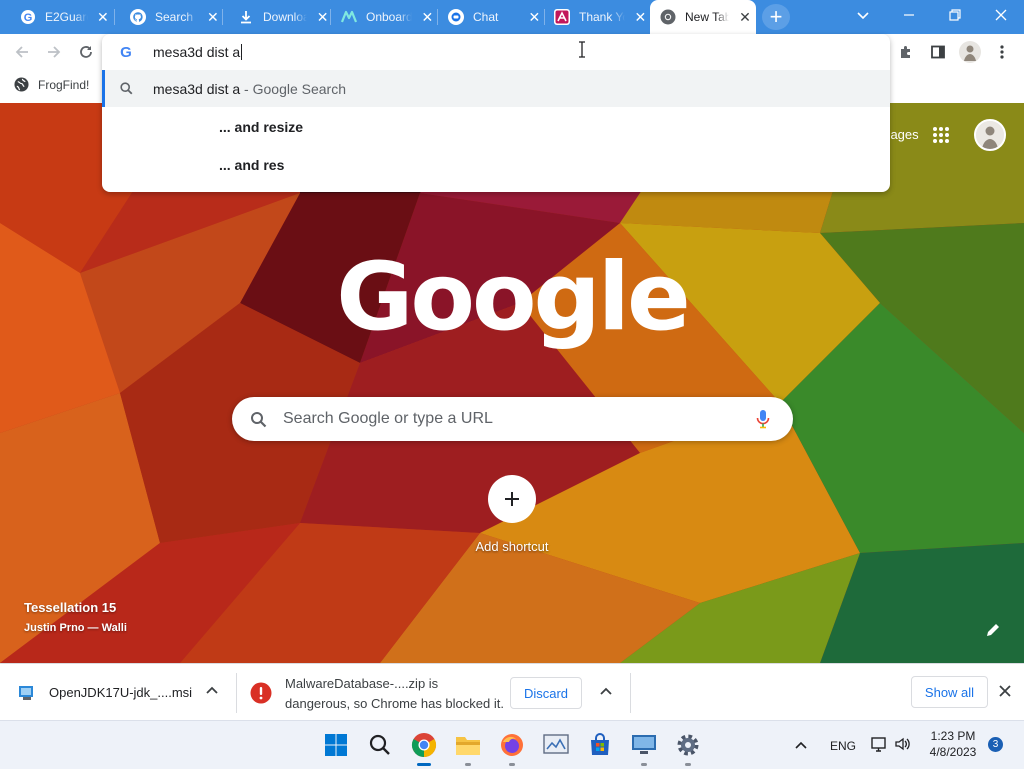 The width and height of the screenshot is (1024, 769). Describe the element at coordinates (776, 17) in the screenshot. I see `new-tab-button: +` at that location.